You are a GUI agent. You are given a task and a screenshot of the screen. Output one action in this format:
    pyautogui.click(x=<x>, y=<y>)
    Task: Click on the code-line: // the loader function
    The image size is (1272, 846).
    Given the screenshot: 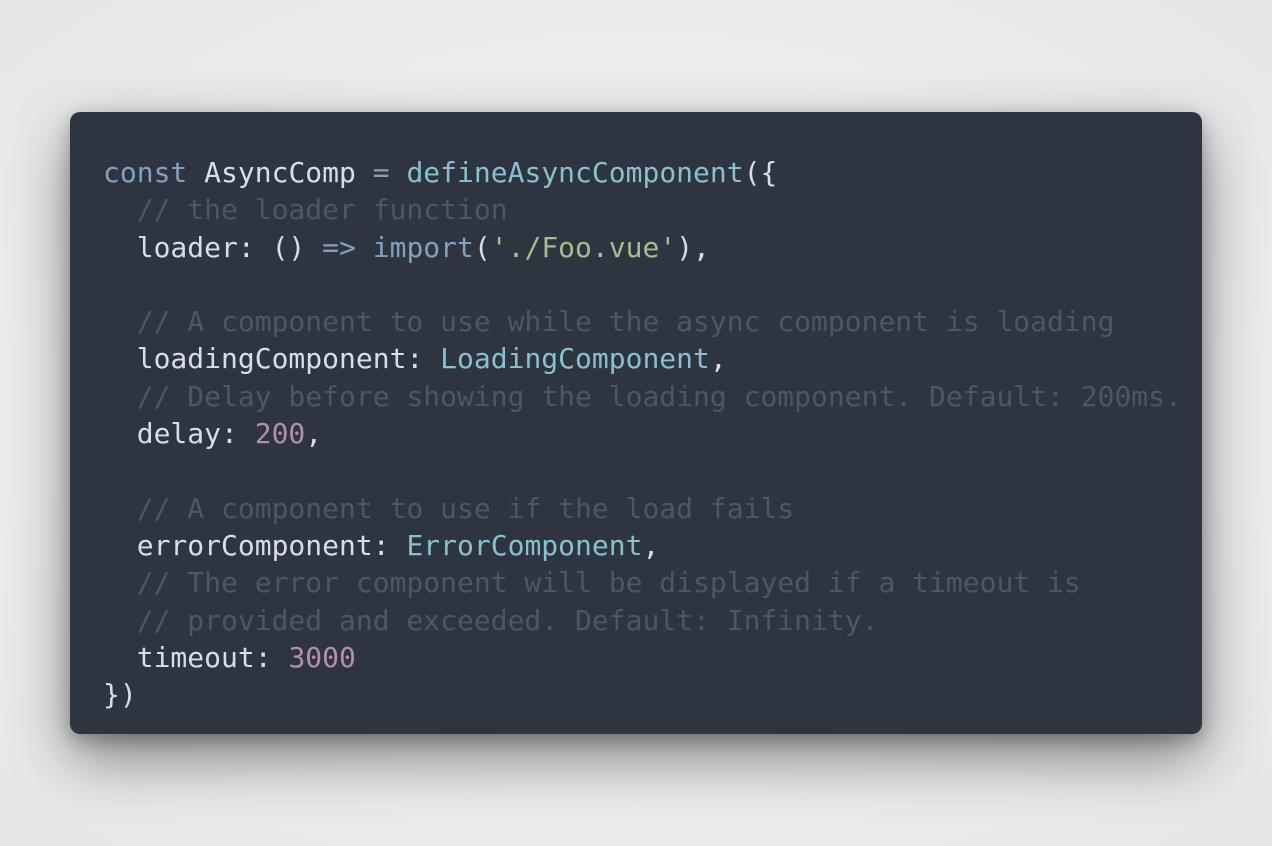 What is the action you would take?
    pyautogui.click(x=642, y=209)
    